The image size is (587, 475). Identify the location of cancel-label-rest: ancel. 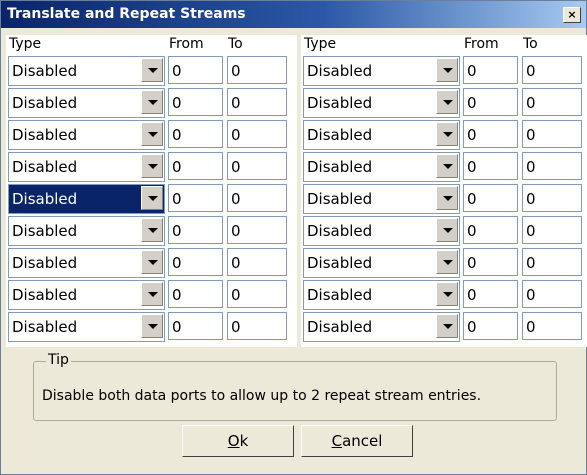
(362, 441).